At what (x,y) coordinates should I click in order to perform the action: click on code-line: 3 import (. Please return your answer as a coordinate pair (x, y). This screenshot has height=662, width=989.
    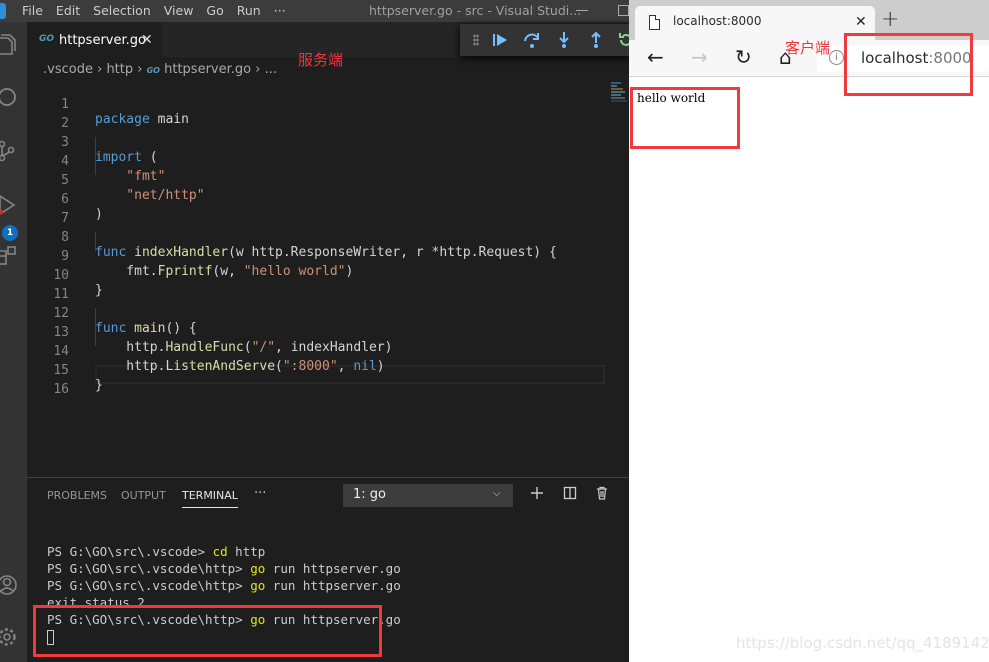
    Looking at the image, I should click on (317, 142).